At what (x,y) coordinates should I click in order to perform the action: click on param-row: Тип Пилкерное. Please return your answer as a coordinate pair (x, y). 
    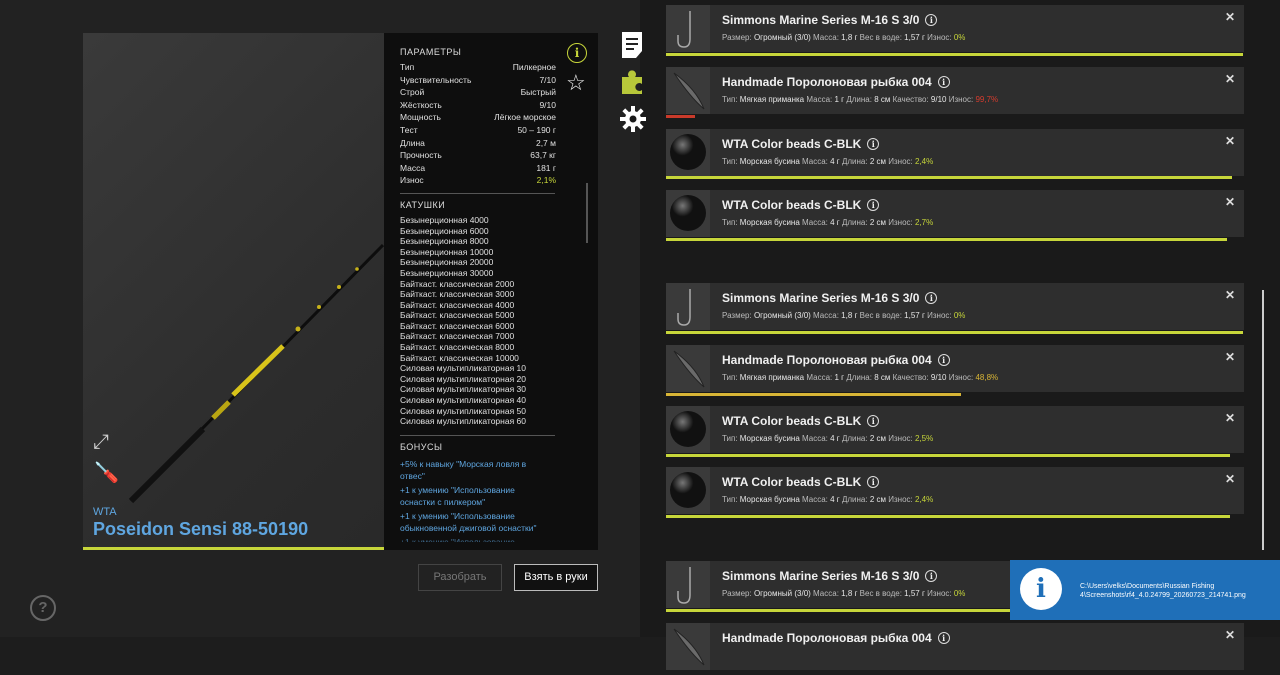
    Looking at the image, I should click on (478, 67).